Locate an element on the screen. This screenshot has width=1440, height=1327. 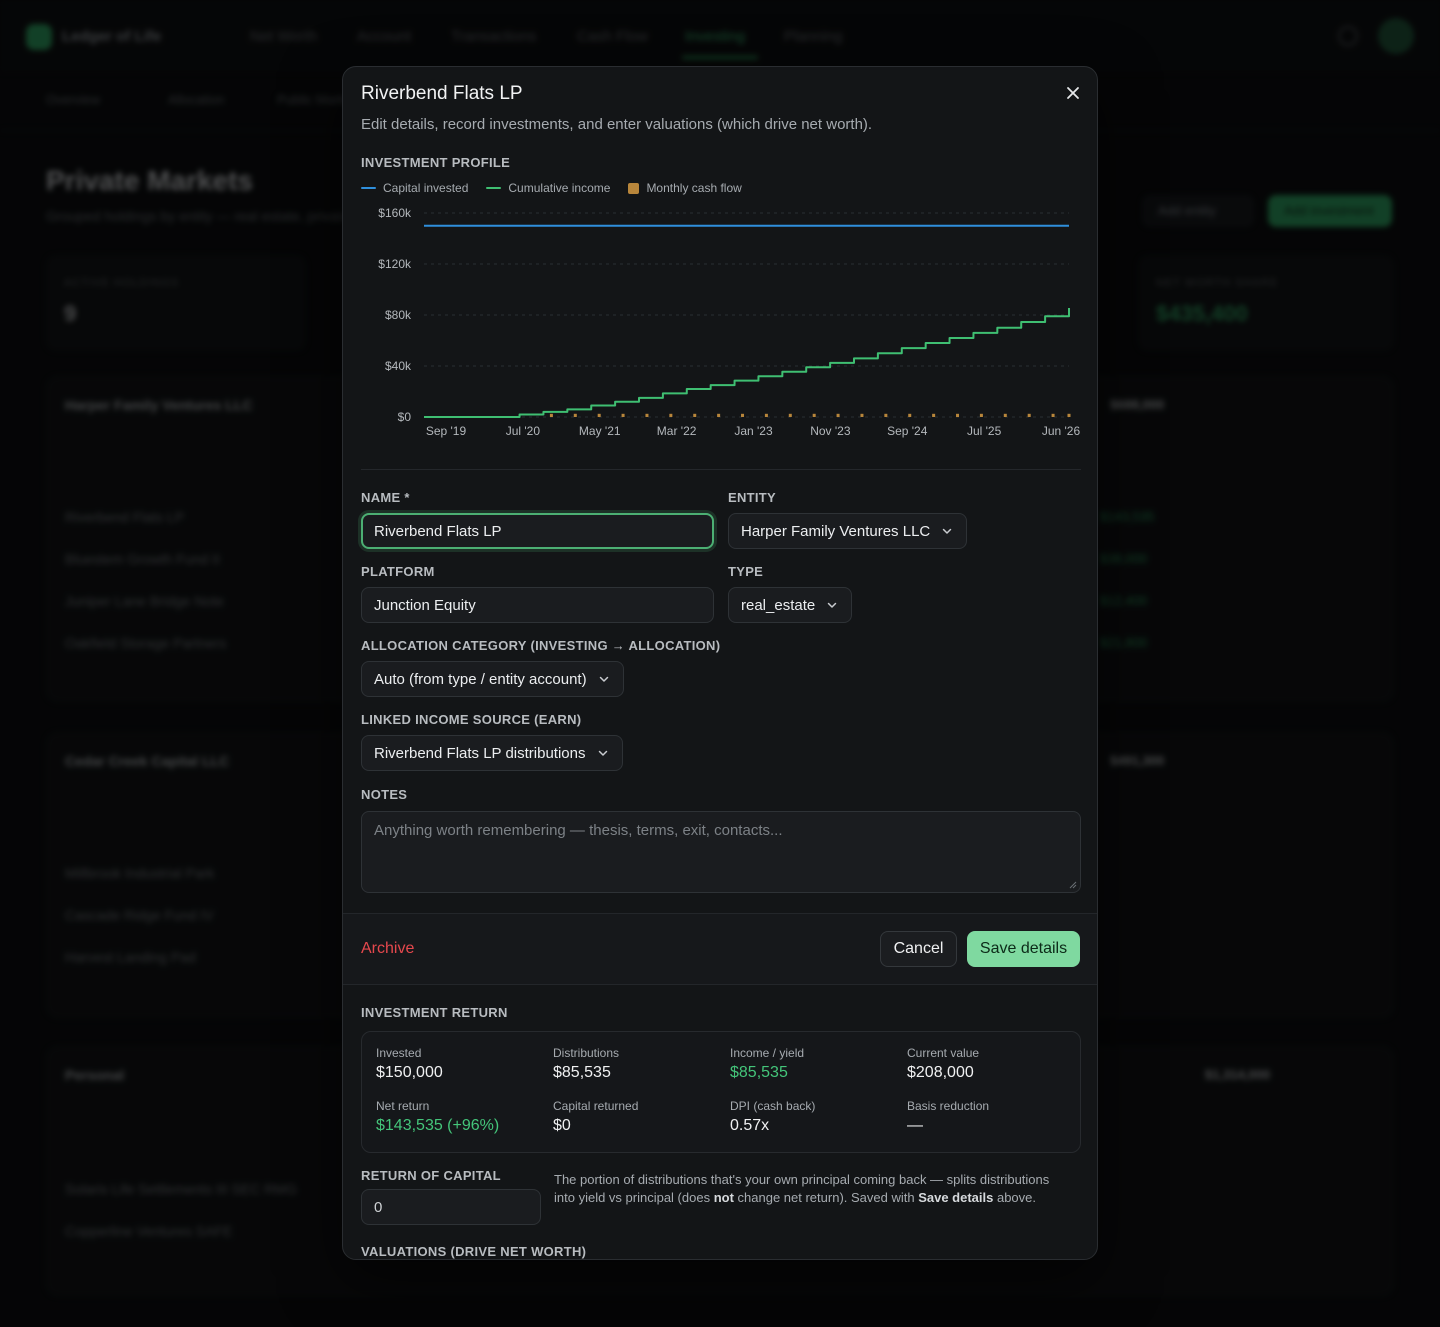
stat-label: Distributions is located at coordinates (586, 1053).